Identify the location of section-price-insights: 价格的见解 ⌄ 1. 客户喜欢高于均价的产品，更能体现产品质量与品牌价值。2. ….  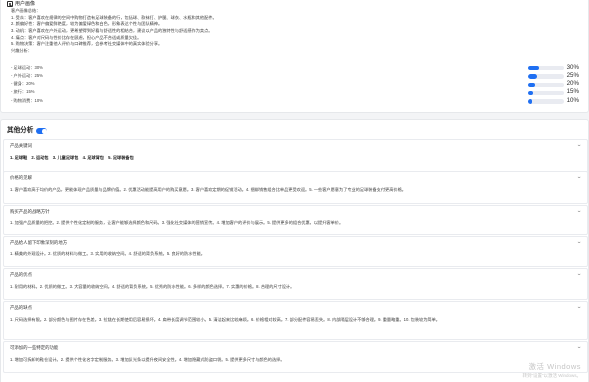
(295, 187).